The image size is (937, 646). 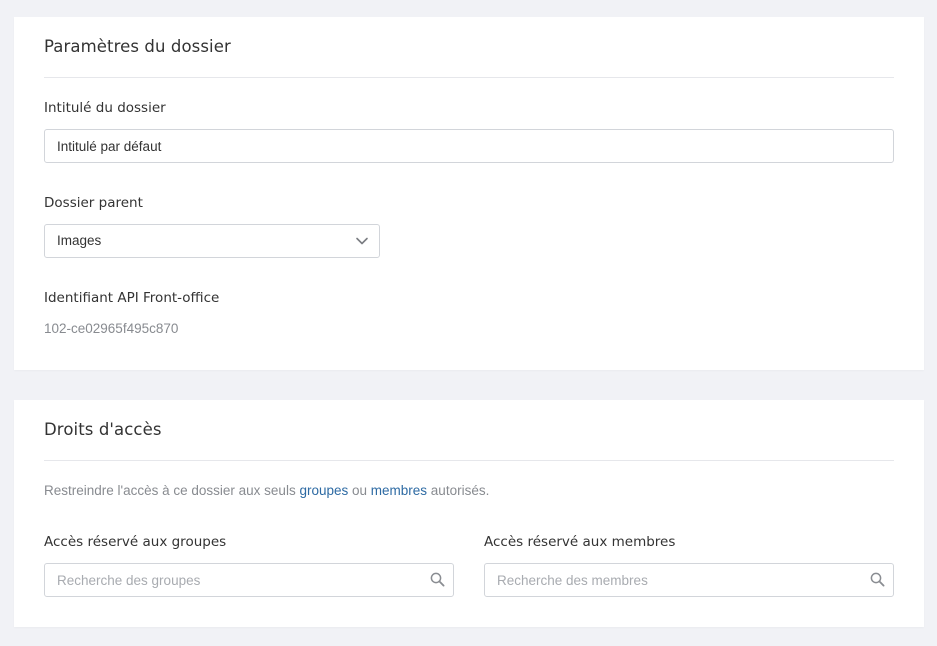 I want to click on access-rights-title: Droits d'accès, so click(x=103, y=429).